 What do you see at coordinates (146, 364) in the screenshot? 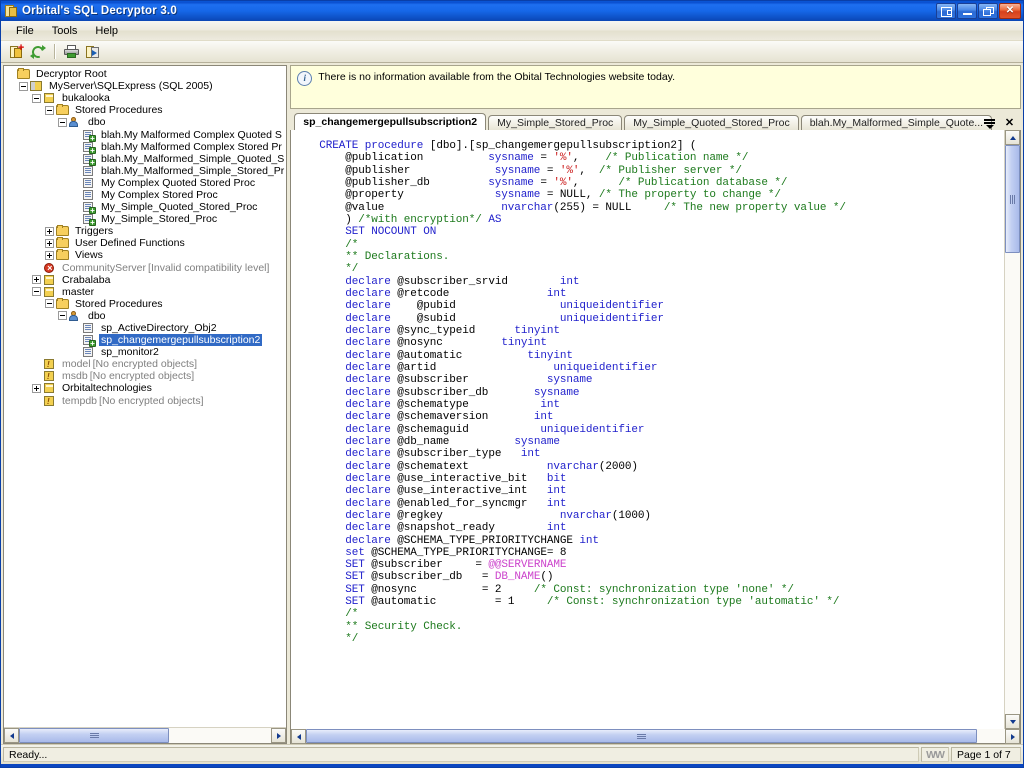
I see `tree-node: model [No encrypted objects]` at bounding box center [146, 364].